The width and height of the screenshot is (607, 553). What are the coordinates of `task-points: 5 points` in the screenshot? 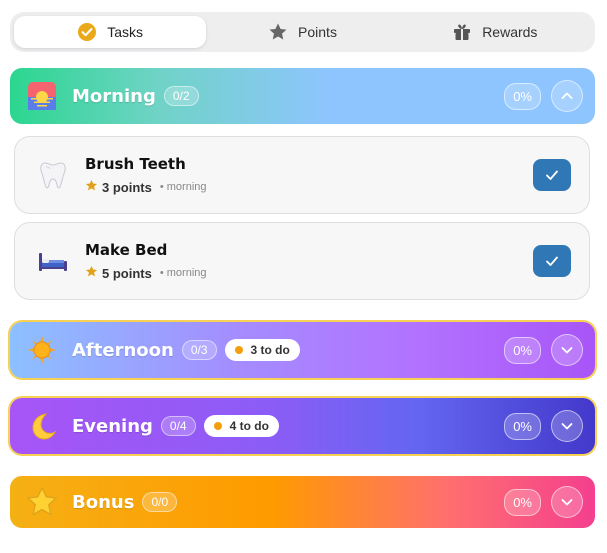 It's located at (127, 273).